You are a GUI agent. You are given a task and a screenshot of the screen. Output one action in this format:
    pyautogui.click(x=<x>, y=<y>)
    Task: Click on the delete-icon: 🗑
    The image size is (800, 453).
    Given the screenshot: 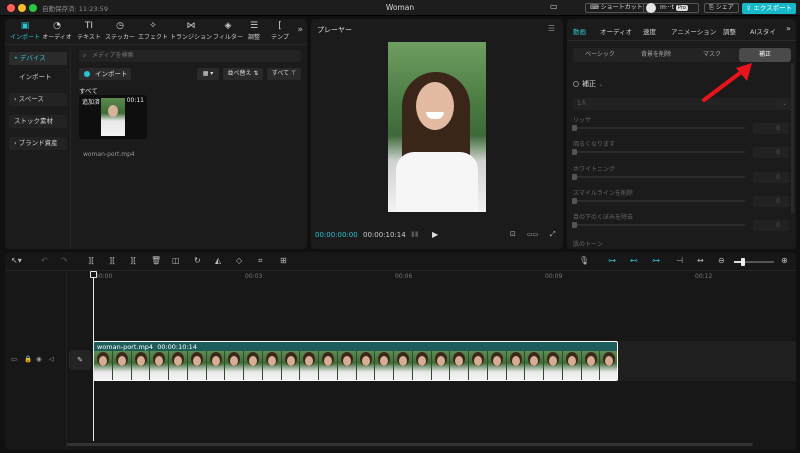 What is the action you would take?
    pyautogui.click(x=156, y=260)
    